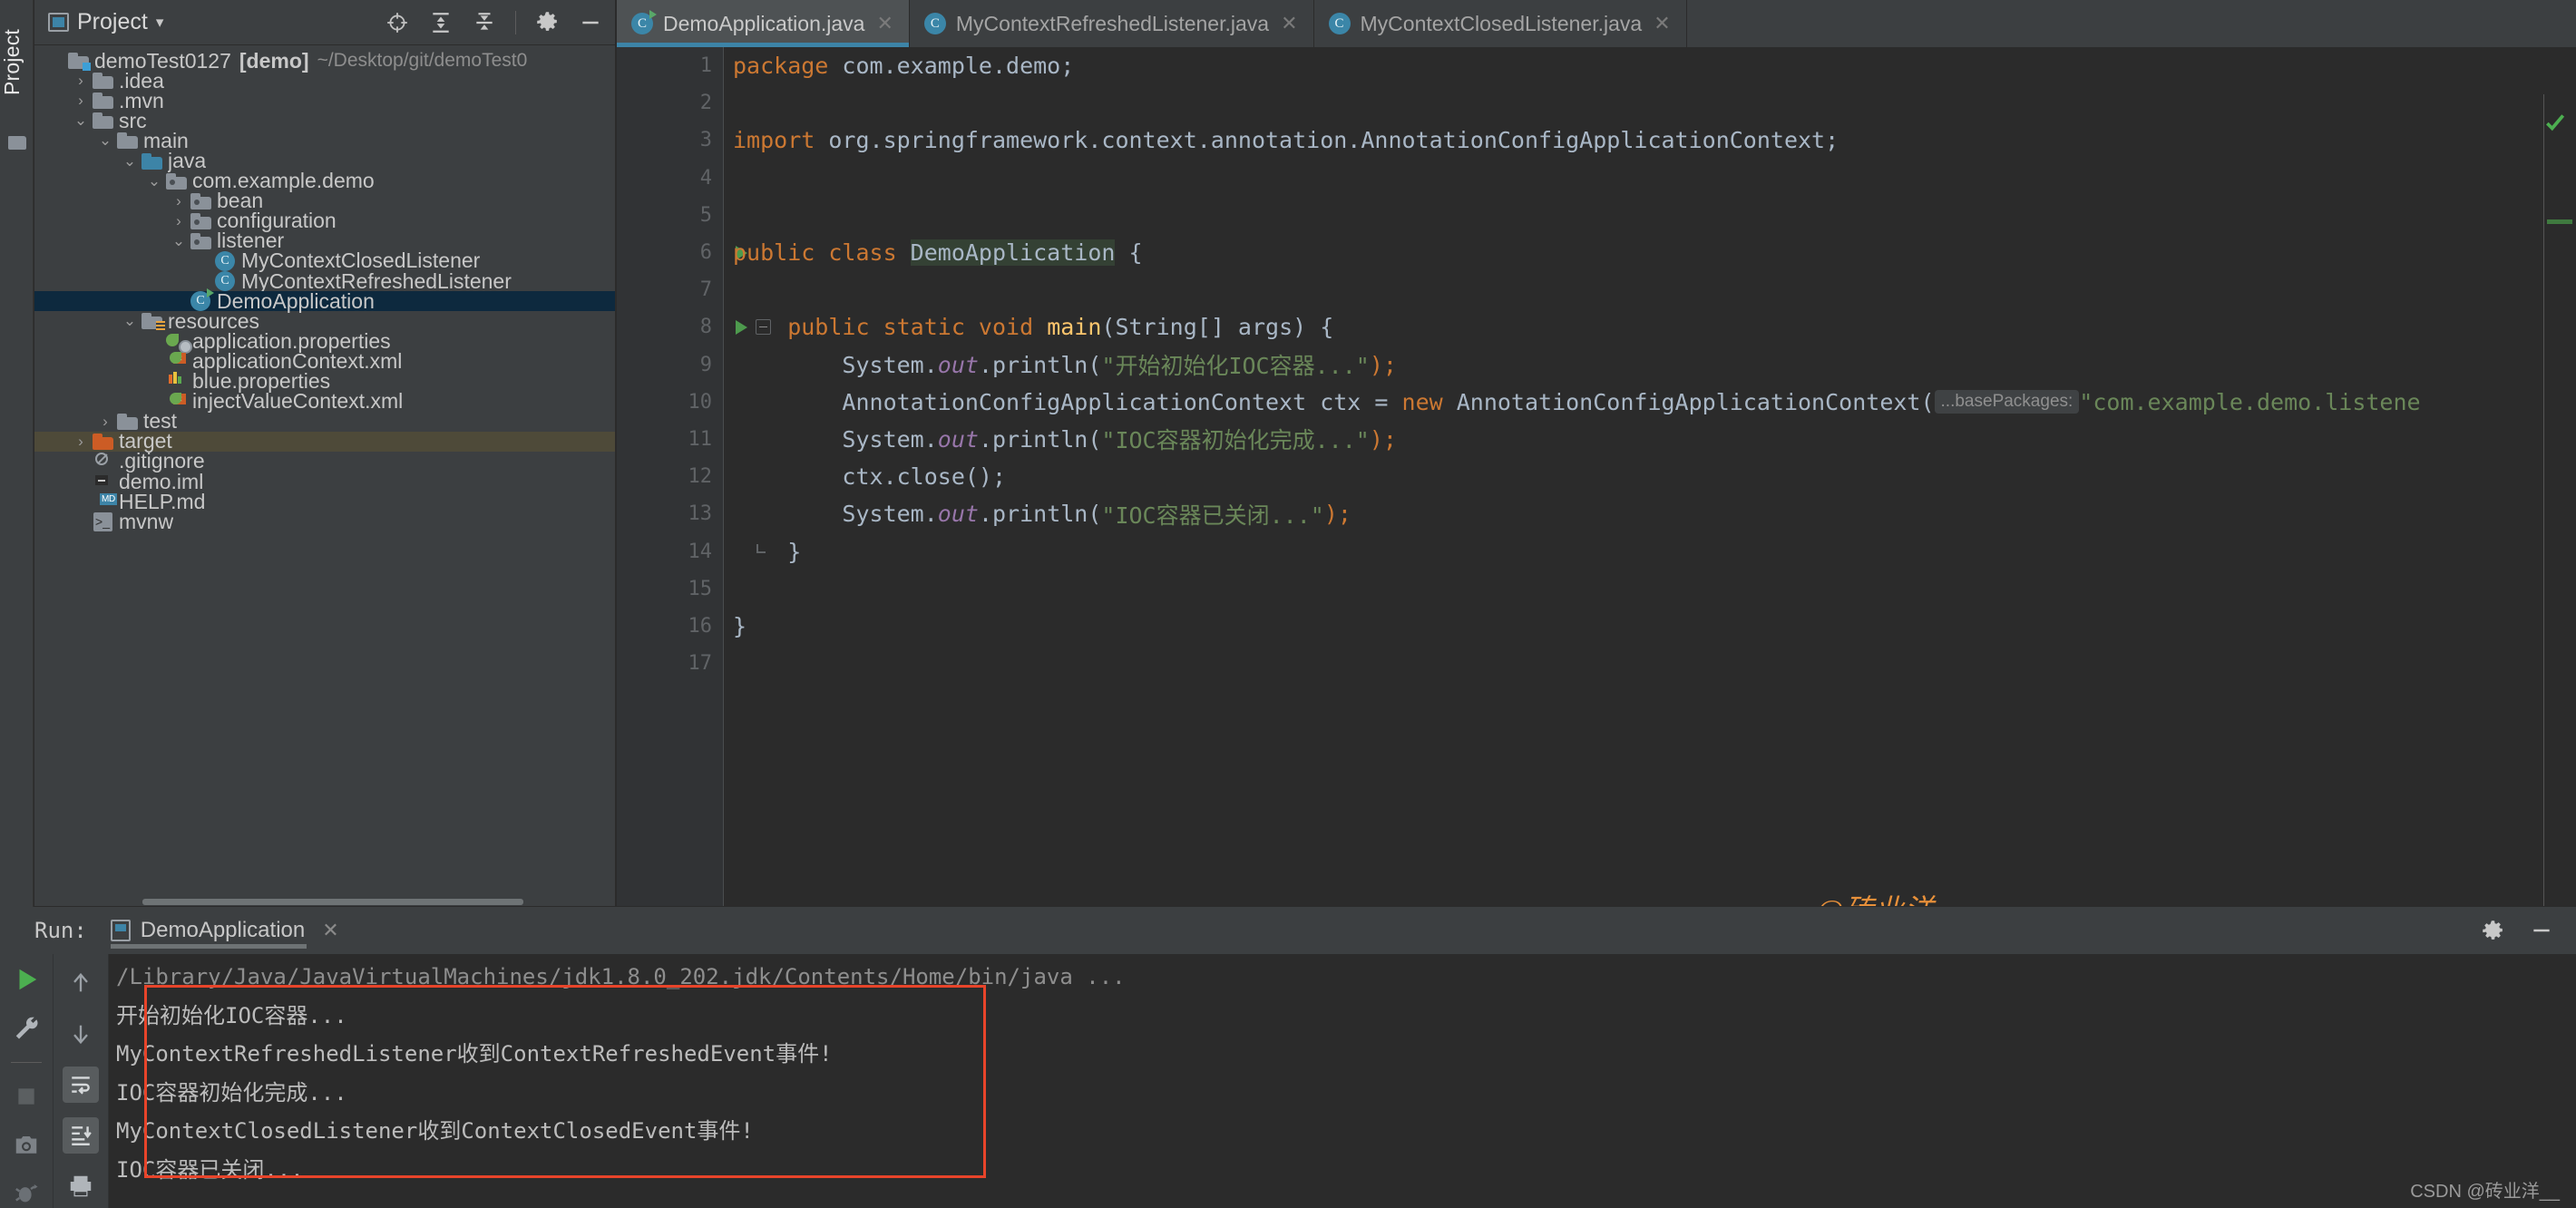  Describe the element at coordinates (325, 521) in the screenshot. I see `tree-node-mvnw: >_ mvnw` at that location.